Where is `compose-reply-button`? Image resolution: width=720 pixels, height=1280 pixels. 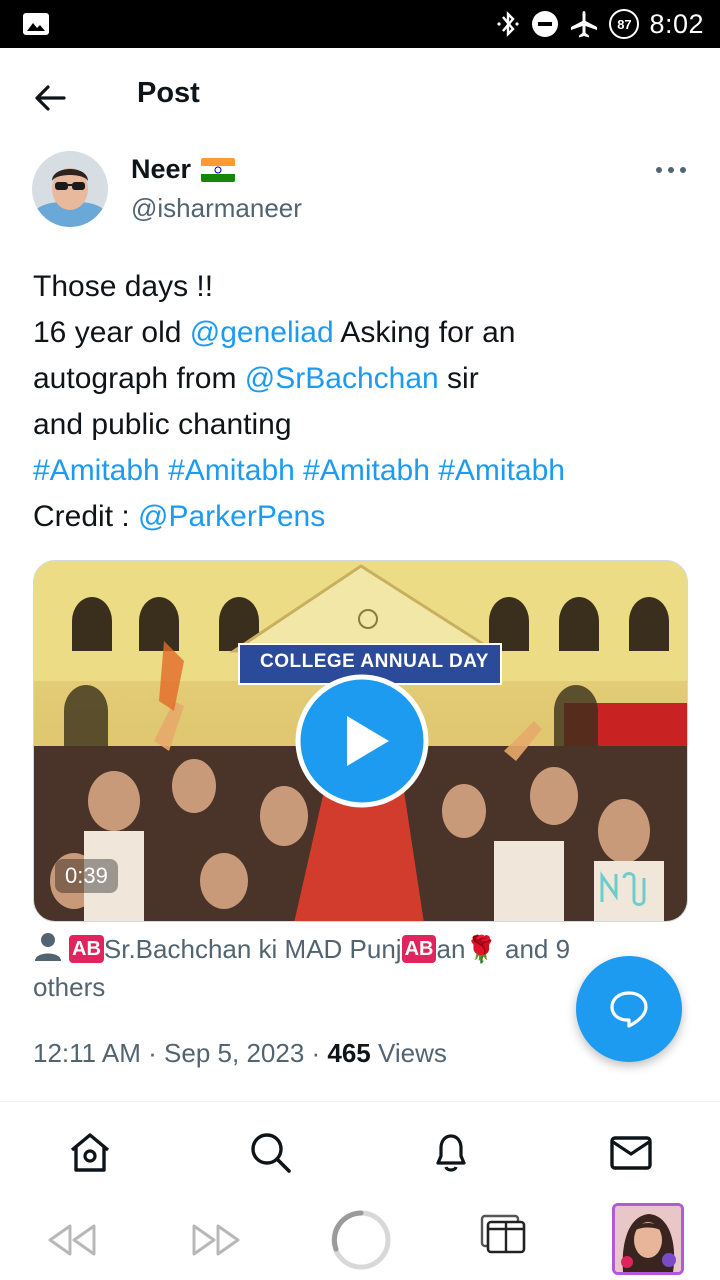
compose-reply-button is located at coordinates (629, 1009).